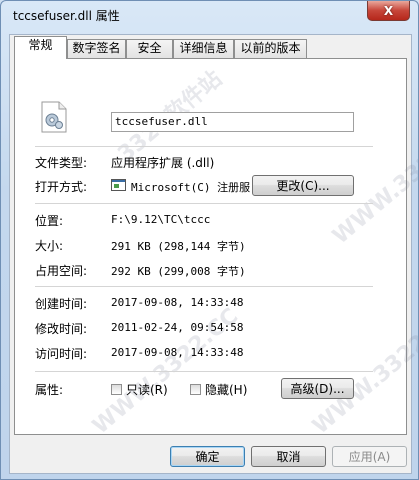 This screenshot has height=480, width=419. I want to click on modified-label: 修改时间:, so click(61, 329).